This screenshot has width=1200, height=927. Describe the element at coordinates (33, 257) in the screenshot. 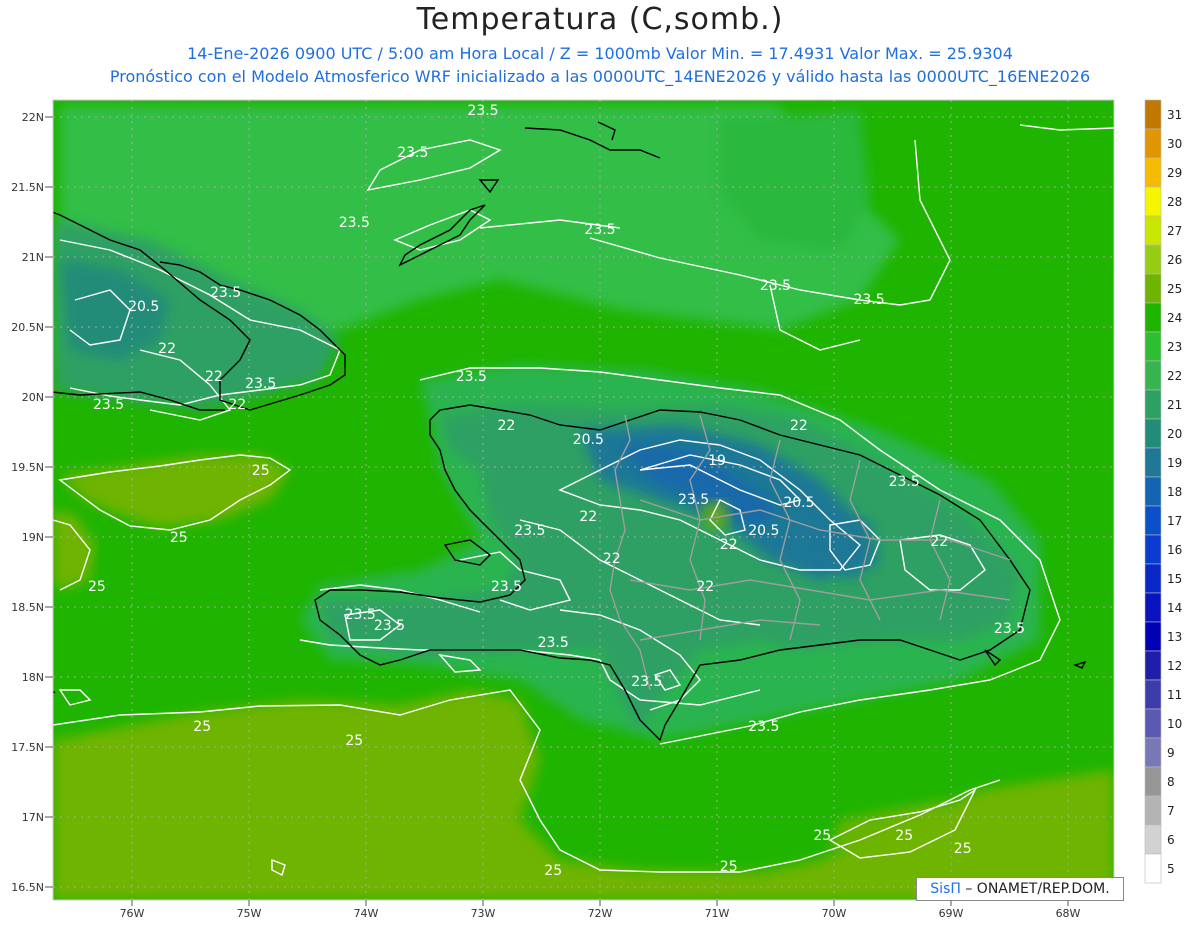

I see `lat-tick-label: 21N` at that location.